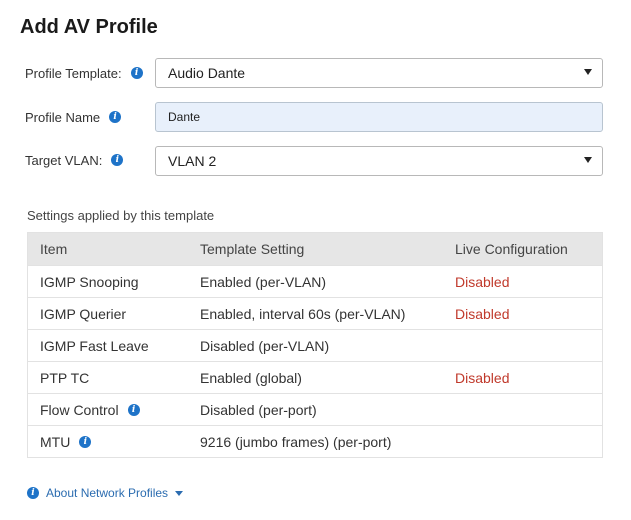 The height and width of the screenshot is (520, 631). I want to click on about-network-profiles-label: About Network Profiles, so click(107, 493).